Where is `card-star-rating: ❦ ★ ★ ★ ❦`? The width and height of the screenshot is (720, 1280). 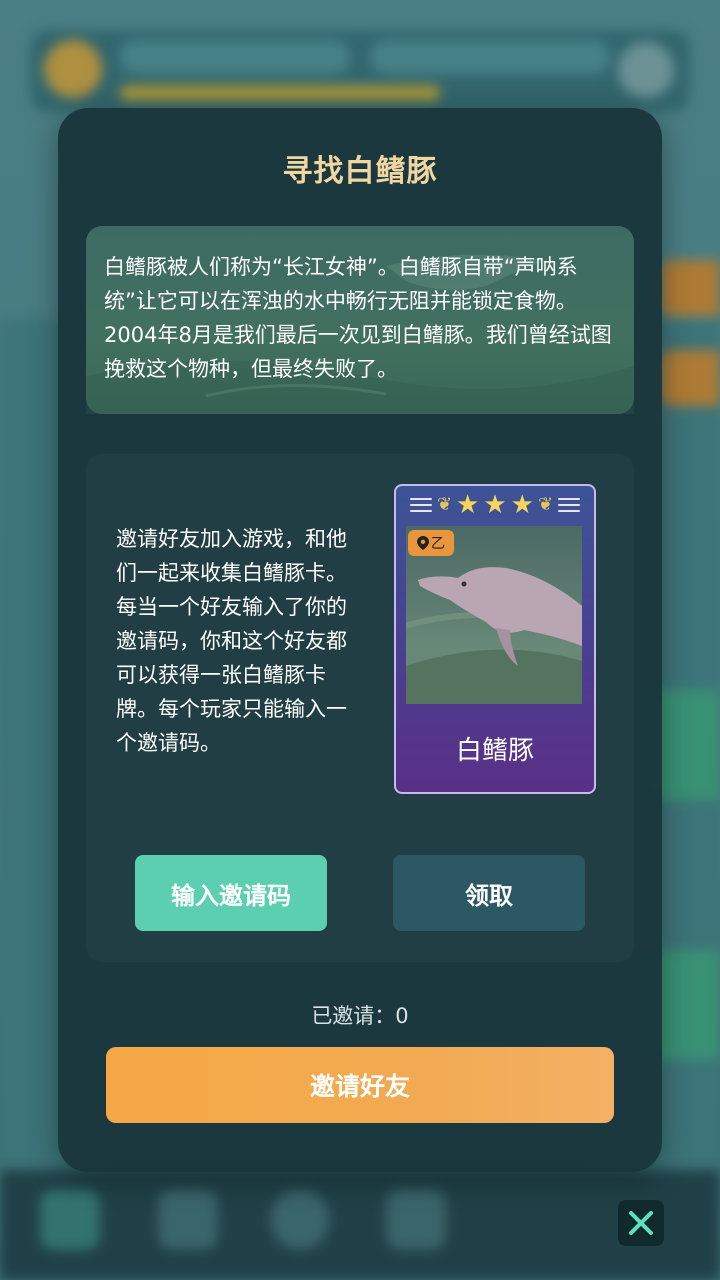
card-star-rating: ❦ ★ ★ ★ ❦ is located at coordinates (495, 505).